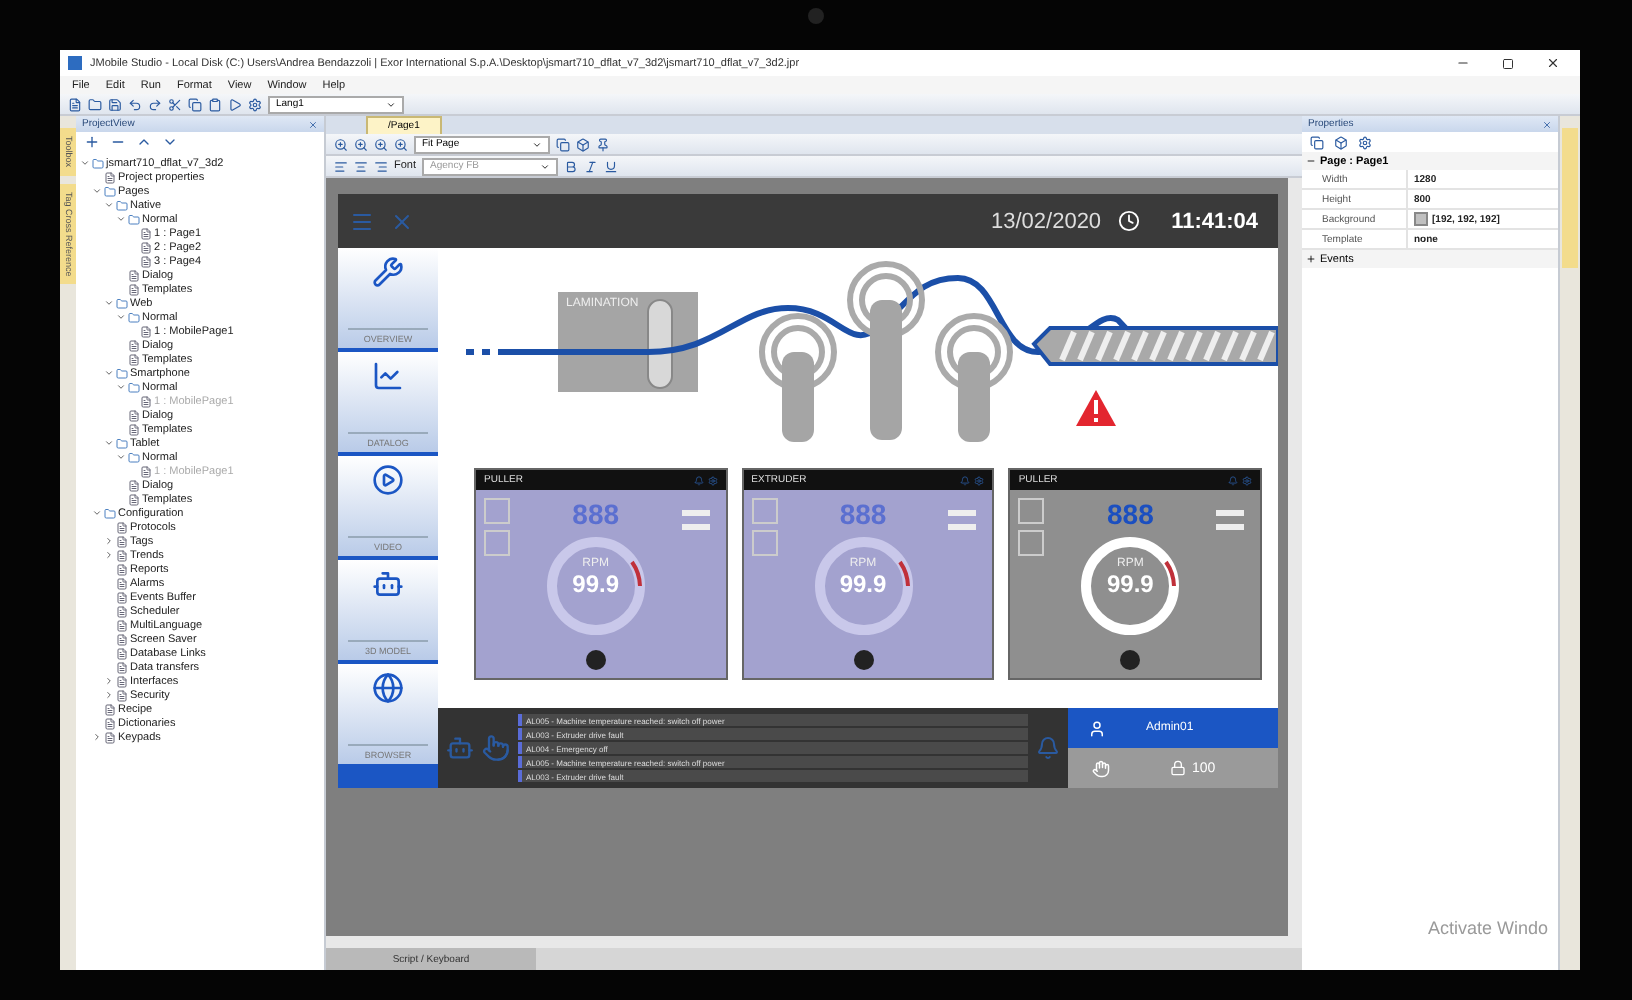 Image resolution: width=1632 pixels, height=1000 pixels. Describe the element at coordinates (381, 166) in the screenshot. I see `align-right-icon` at that location.